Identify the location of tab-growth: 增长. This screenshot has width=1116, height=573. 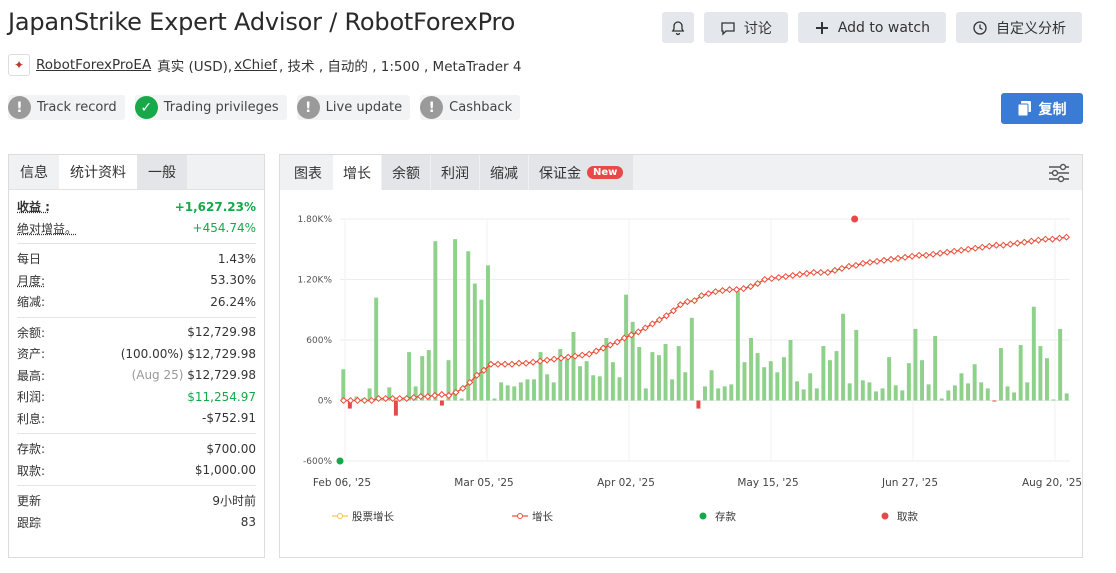
(357, 172).